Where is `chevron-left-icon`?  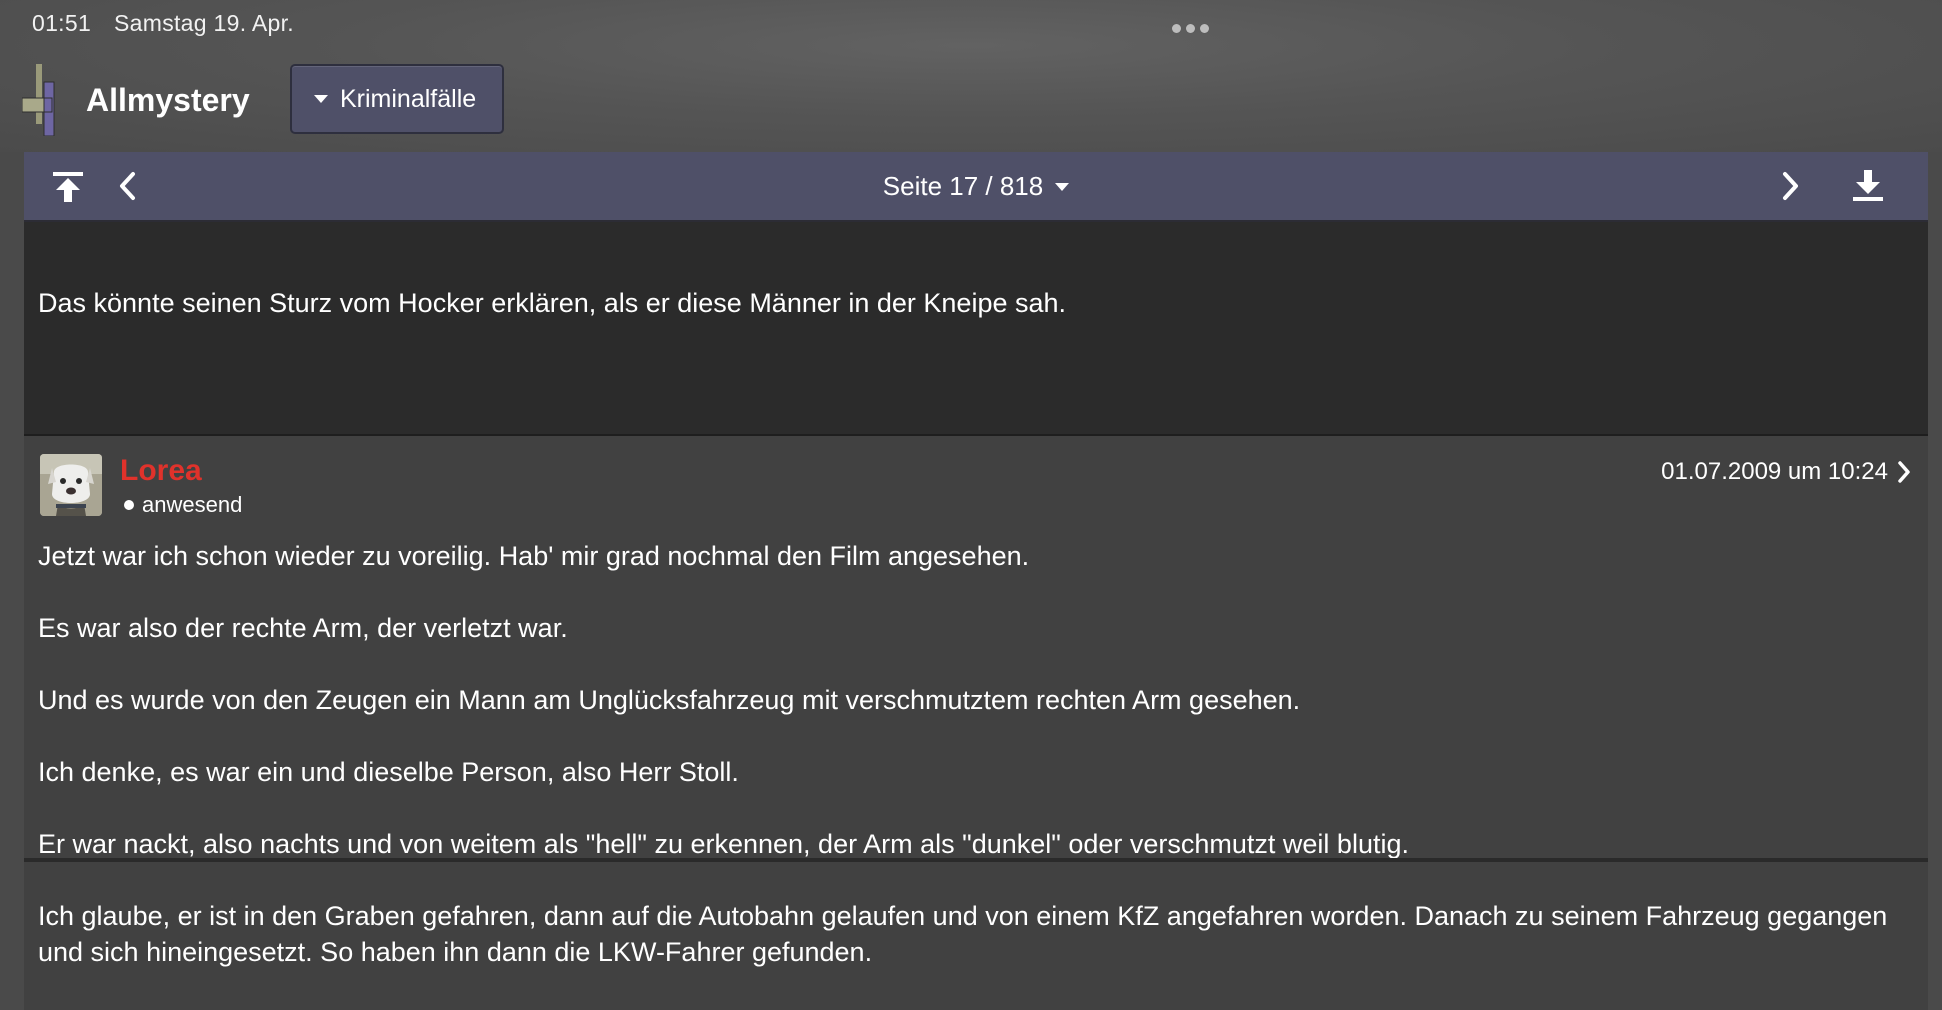 chevron-left-icon is located at coordinates (127, 186).